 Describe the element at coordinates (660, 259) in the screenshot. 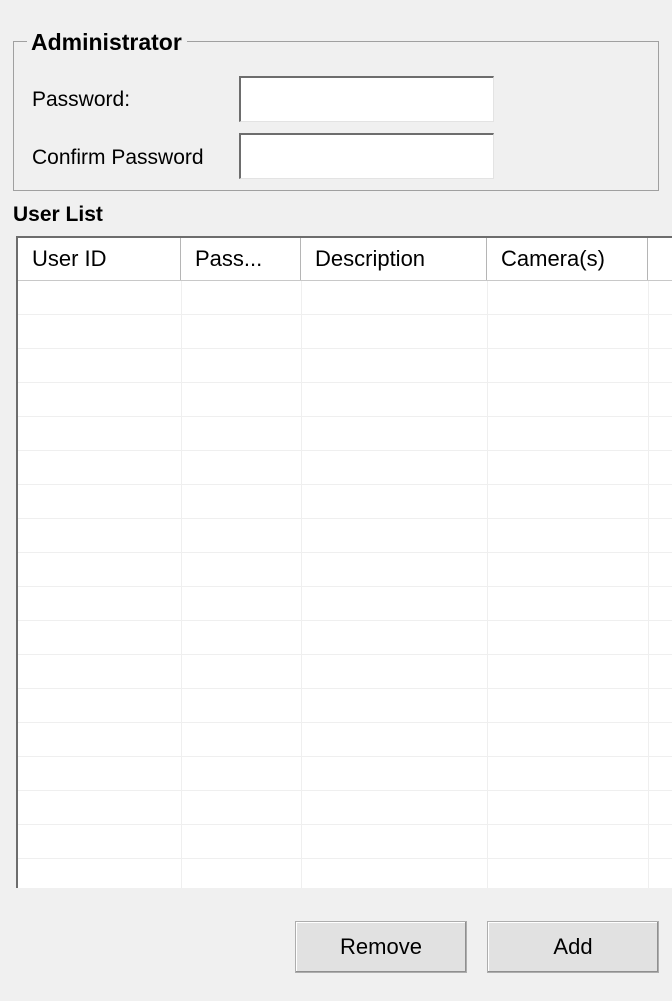

I see `column-header-filler` at that location.